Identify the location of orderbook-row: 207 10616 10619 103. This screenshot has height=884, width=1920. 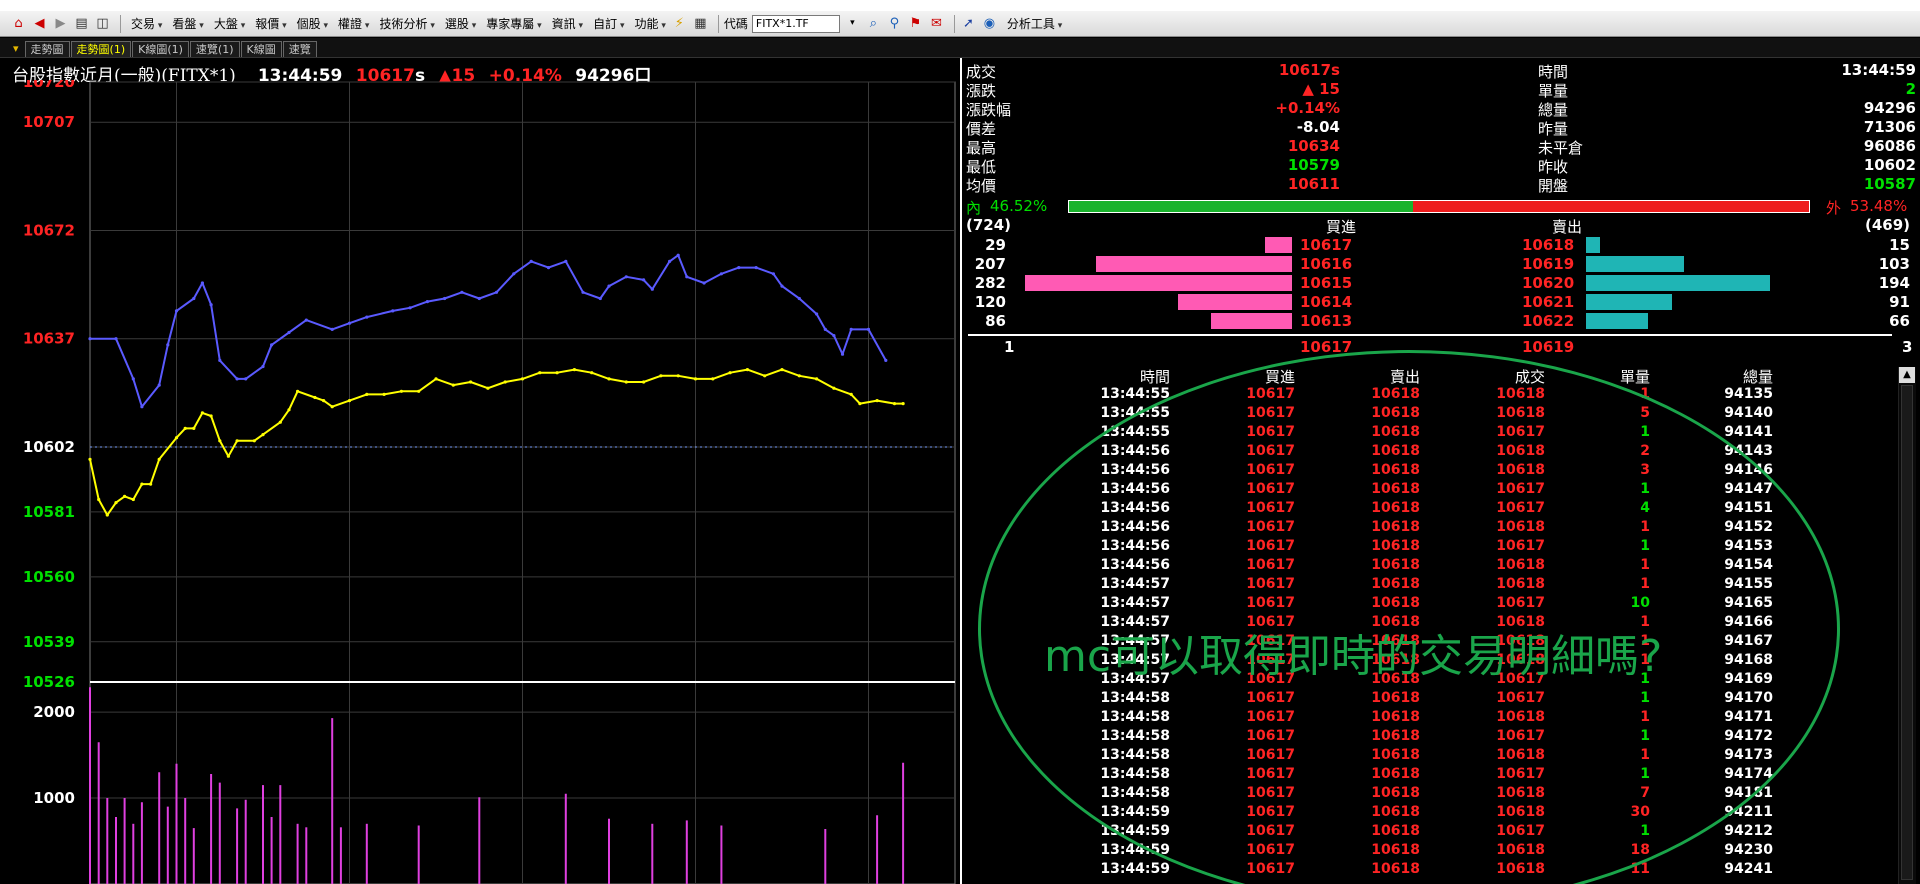
(960, 264).